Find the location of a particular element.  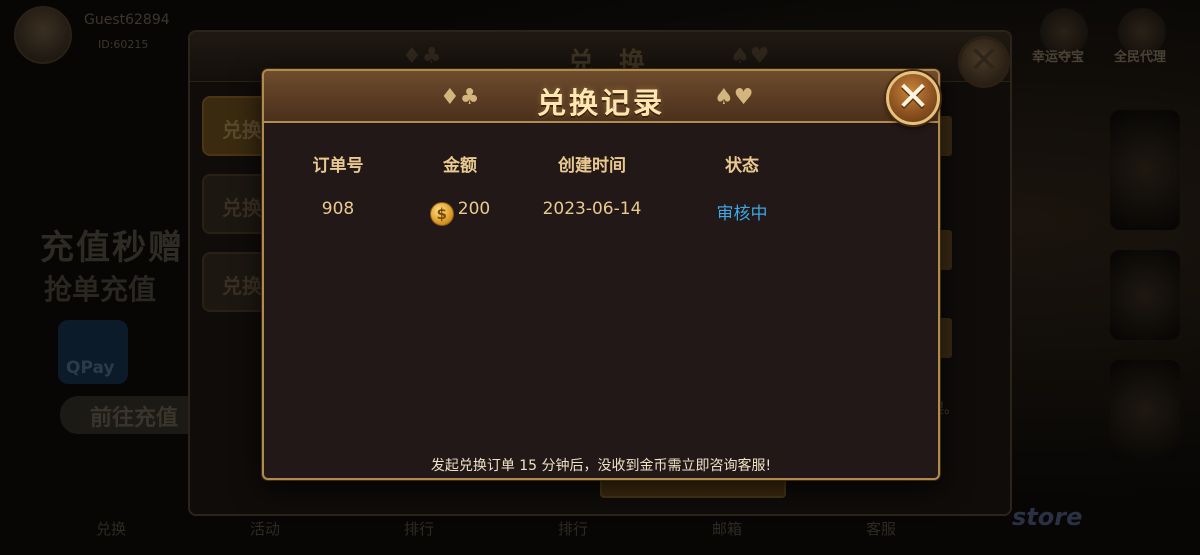

amount-cell: $200 is located at coordinates (460, 212).